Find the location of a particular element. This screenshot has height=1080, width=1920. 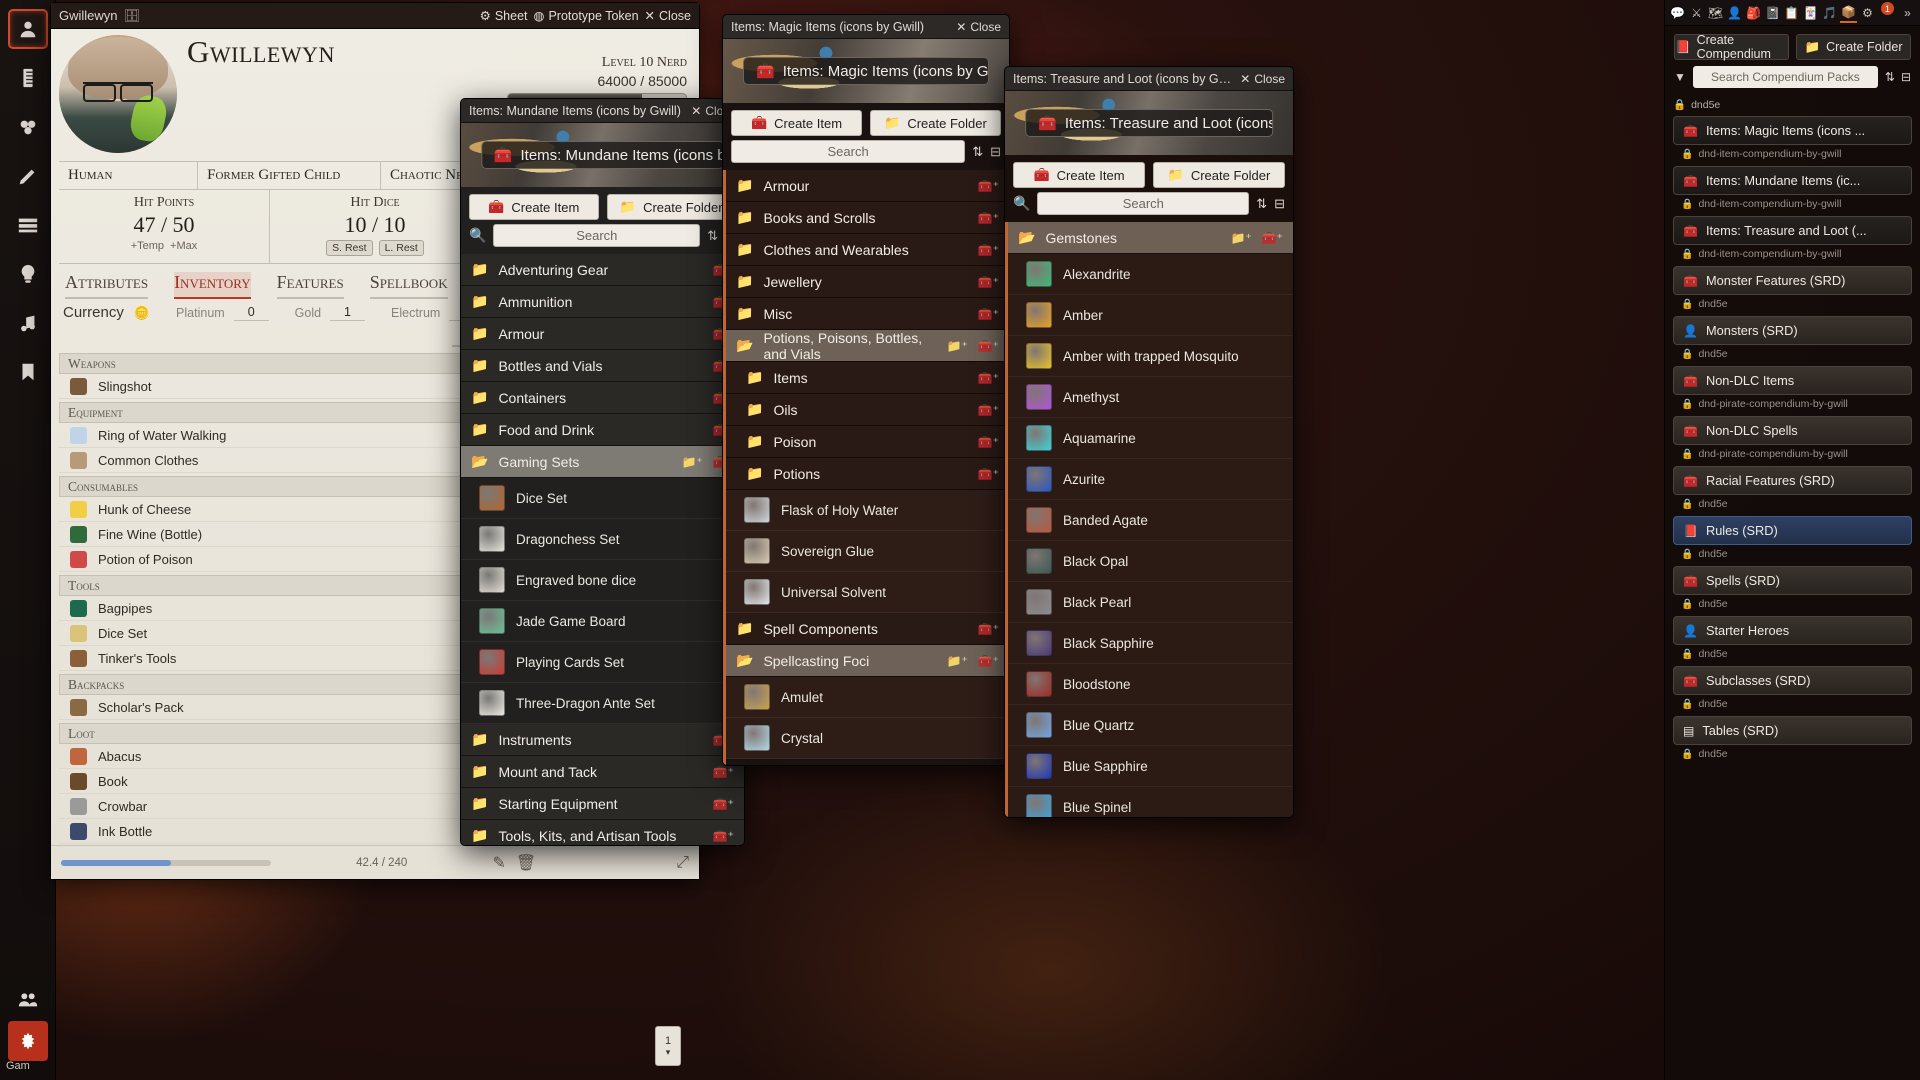

directory-folder: 📁 Books and Scrolls 🧰⁺ is located at coordinates (867, 218).